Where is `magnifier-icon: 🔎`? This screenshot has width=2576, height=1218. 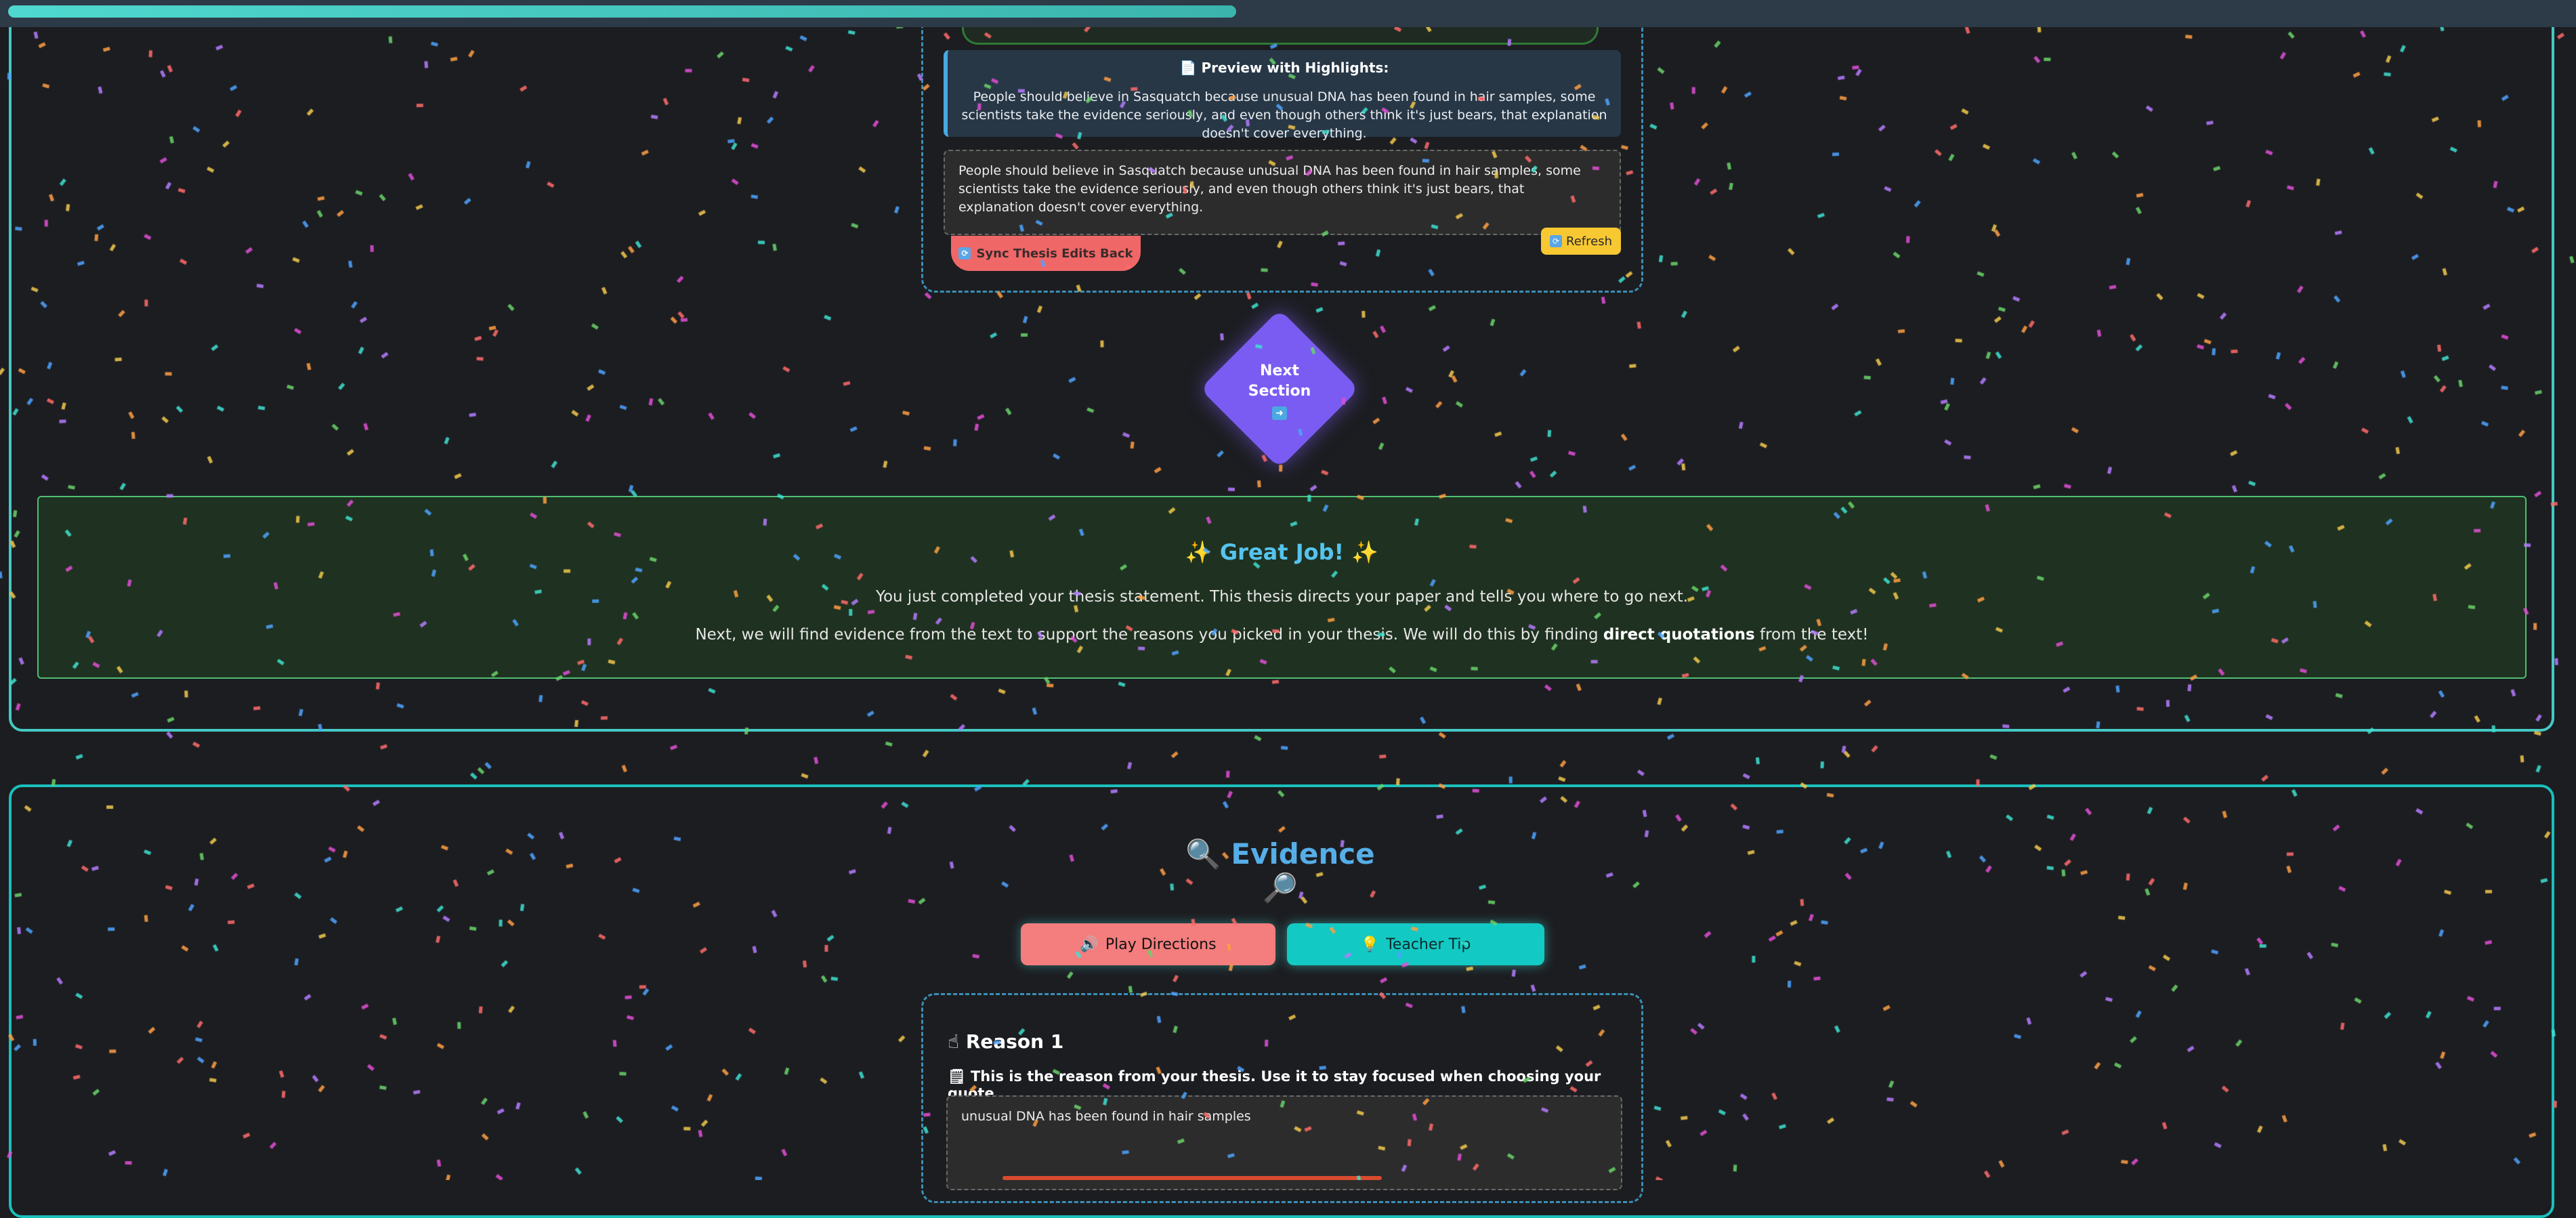 magnifier-icon: 🔎 is located at coordinates (1280, 887).